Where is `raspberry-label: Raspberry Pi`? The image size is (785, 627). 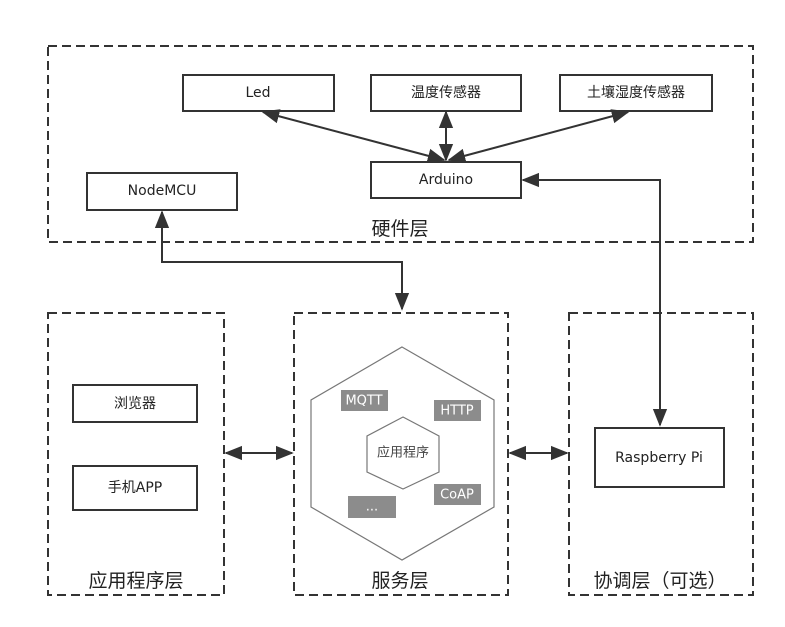
raspberry-label: Raspberry Pi is located at coordinates (659, 458).